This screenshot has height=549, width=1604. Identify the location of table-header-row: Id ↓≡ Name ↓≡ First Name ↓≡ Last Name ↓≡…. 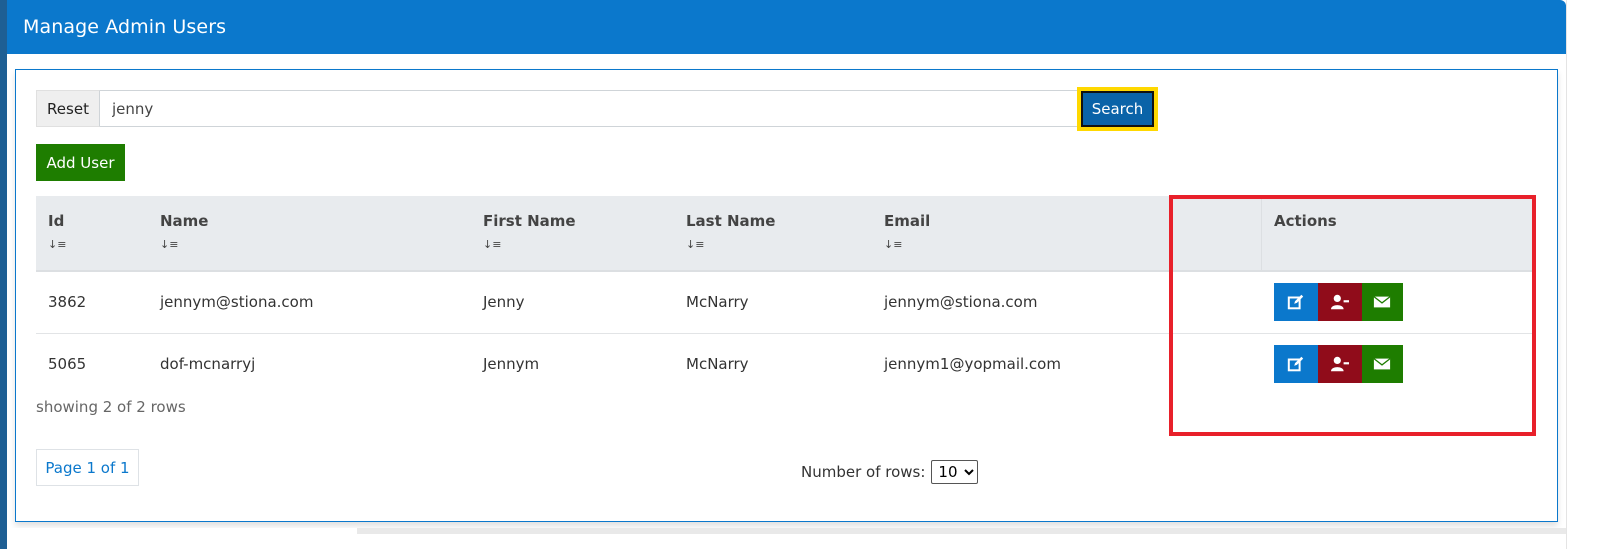
(784, 233).